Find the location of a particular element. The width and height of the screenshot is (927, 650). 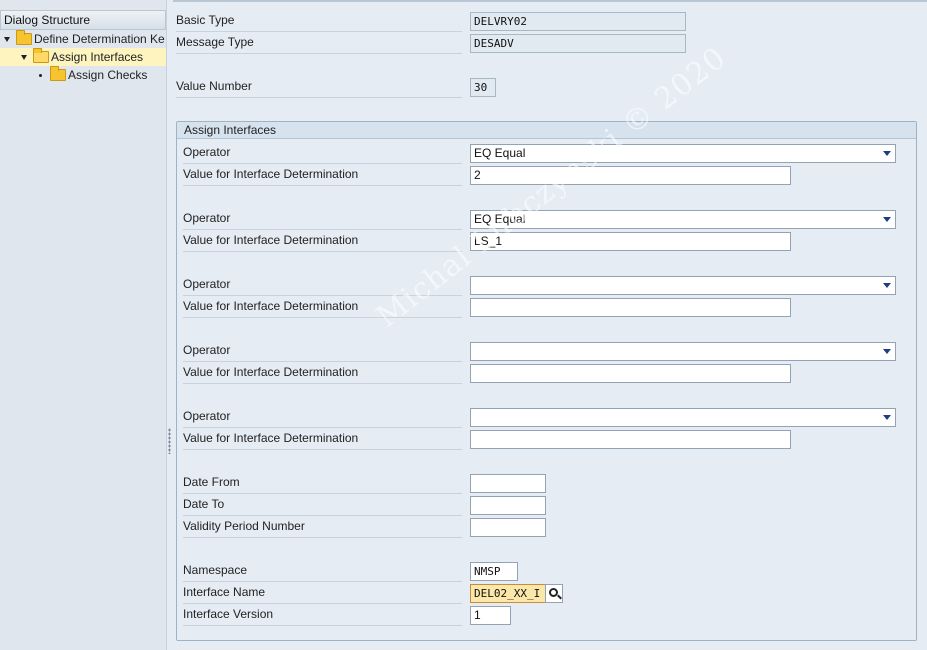

bullet-icon is located at coordinates (40, 75).